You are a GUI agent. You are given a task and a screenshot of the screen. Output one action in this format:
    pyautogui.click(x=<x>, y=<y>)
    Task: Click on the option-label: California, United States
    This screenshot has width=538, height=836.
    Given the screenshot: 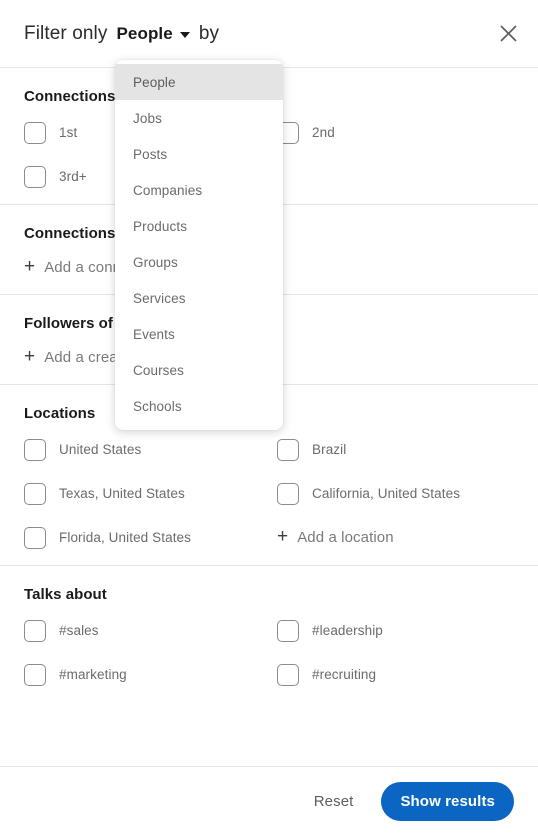 What is the action you would take?
    pyautogui.click(x=386, y=493)
    